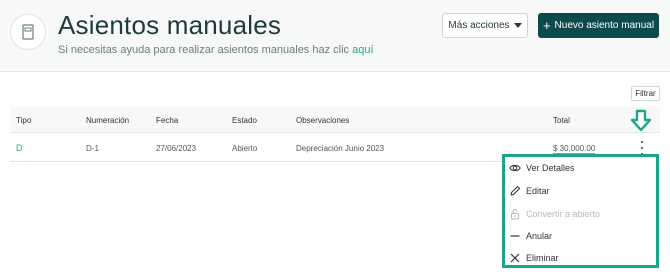 The image size is (670, 278). Describe the element at coordinates (362, 50) in the screenshot. I see `help-link: aquí` at that location.